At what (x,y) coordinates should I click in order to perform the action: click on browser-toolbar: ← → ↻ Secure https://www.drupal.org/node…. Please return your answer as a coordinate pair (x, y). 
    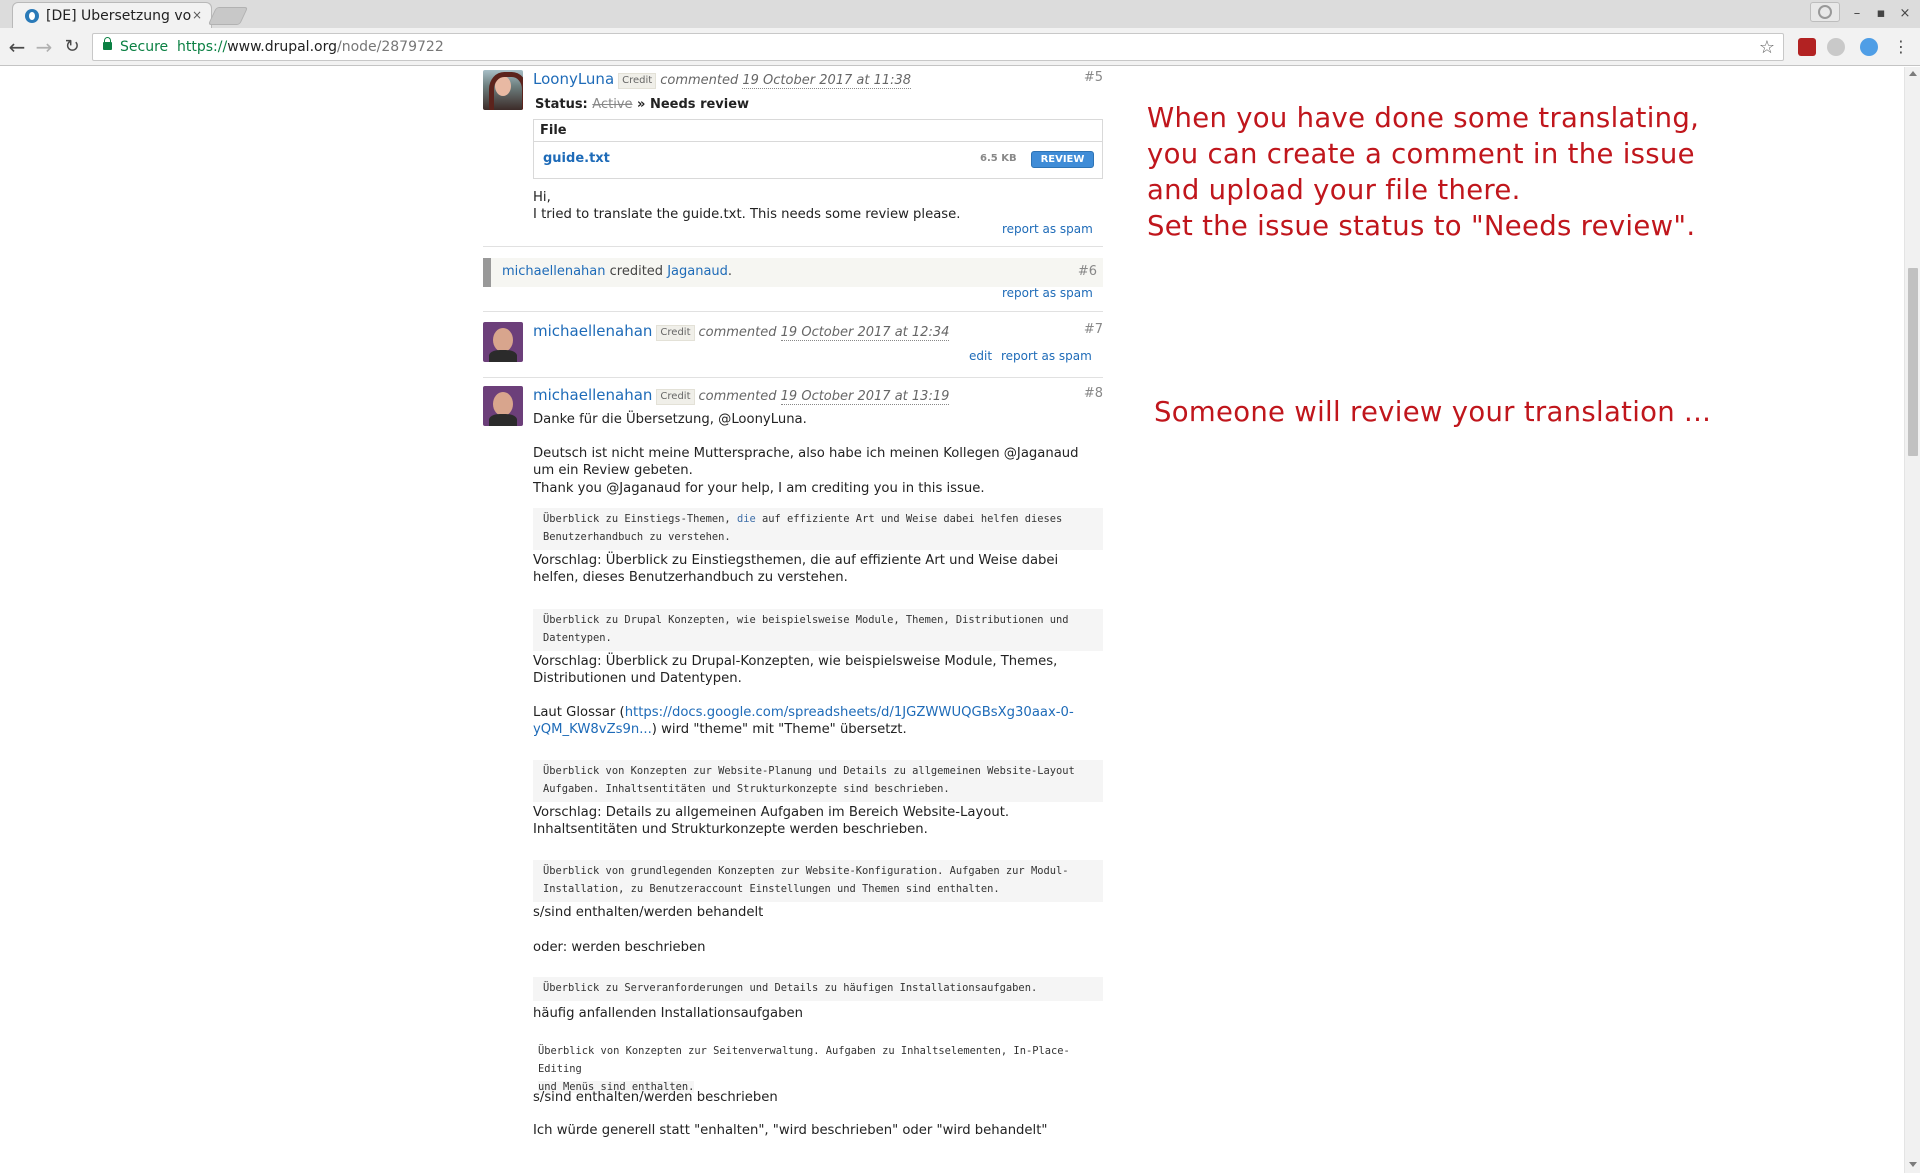
    Looking at the image, I should click on (960, 47).